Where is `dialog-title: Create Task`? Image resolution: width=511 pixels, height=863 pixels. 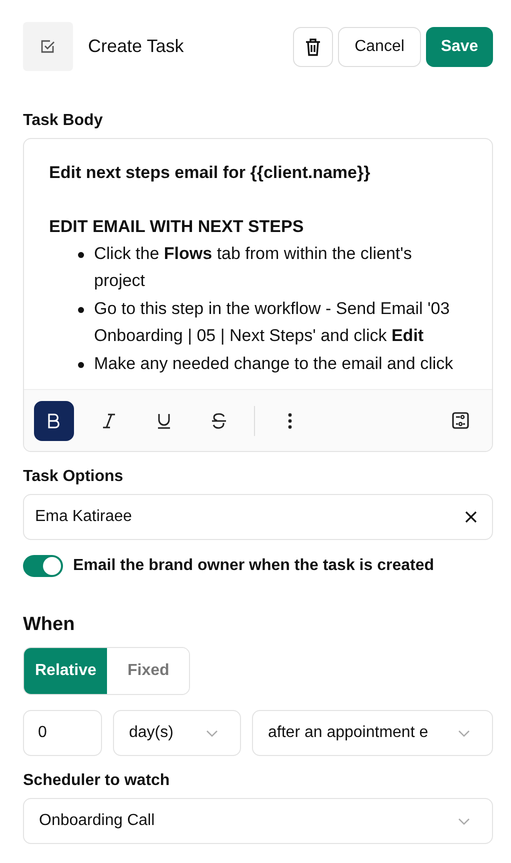
dialog-title: Create Task is located at coordinates (136, 46).